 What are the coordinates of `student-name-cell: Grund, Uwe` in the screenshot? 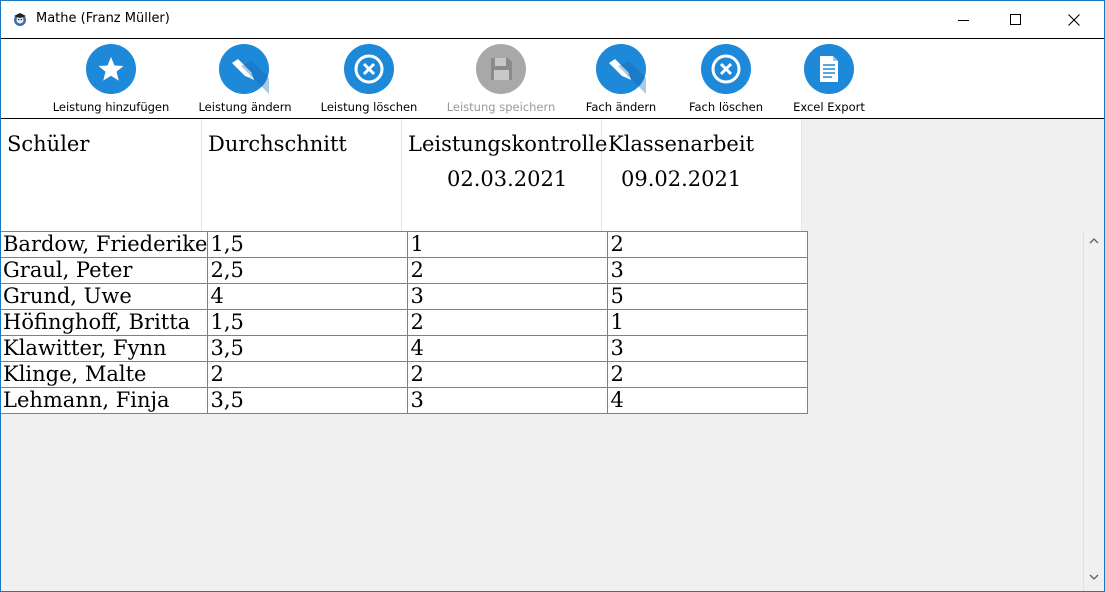 It's located at (105, 296).